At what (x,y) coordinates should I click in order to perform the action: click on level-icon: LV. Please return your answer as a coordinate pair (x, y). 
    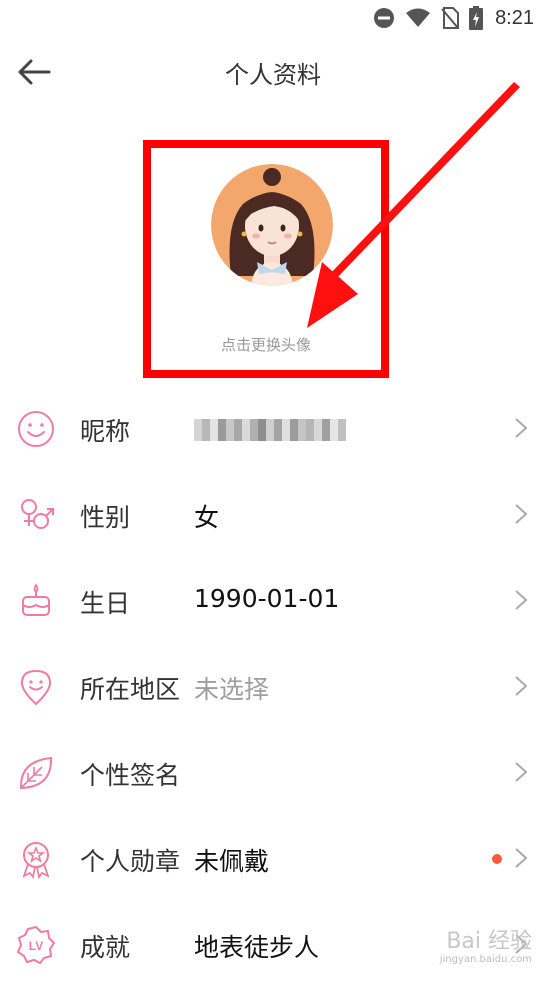
    Looking at the image, I should click on (36, 945).